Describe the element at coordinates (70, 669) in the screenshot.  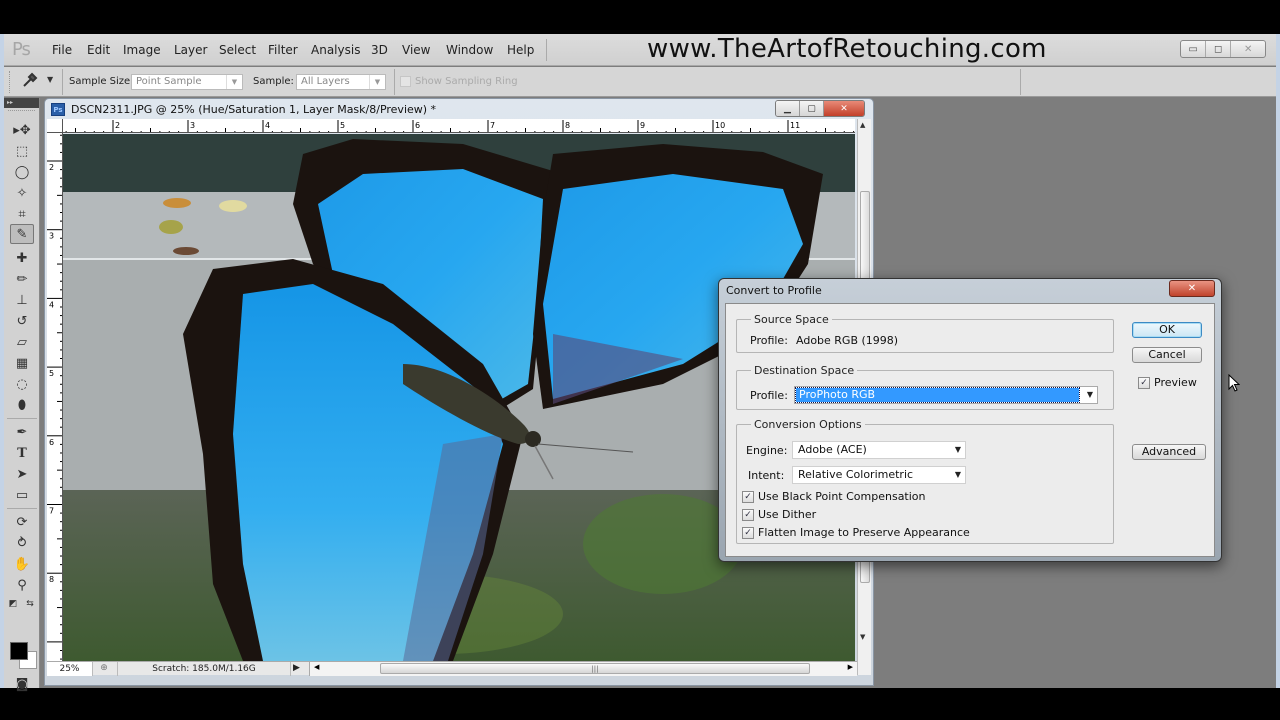
I see `zoom-level-field: 25%` at that location.